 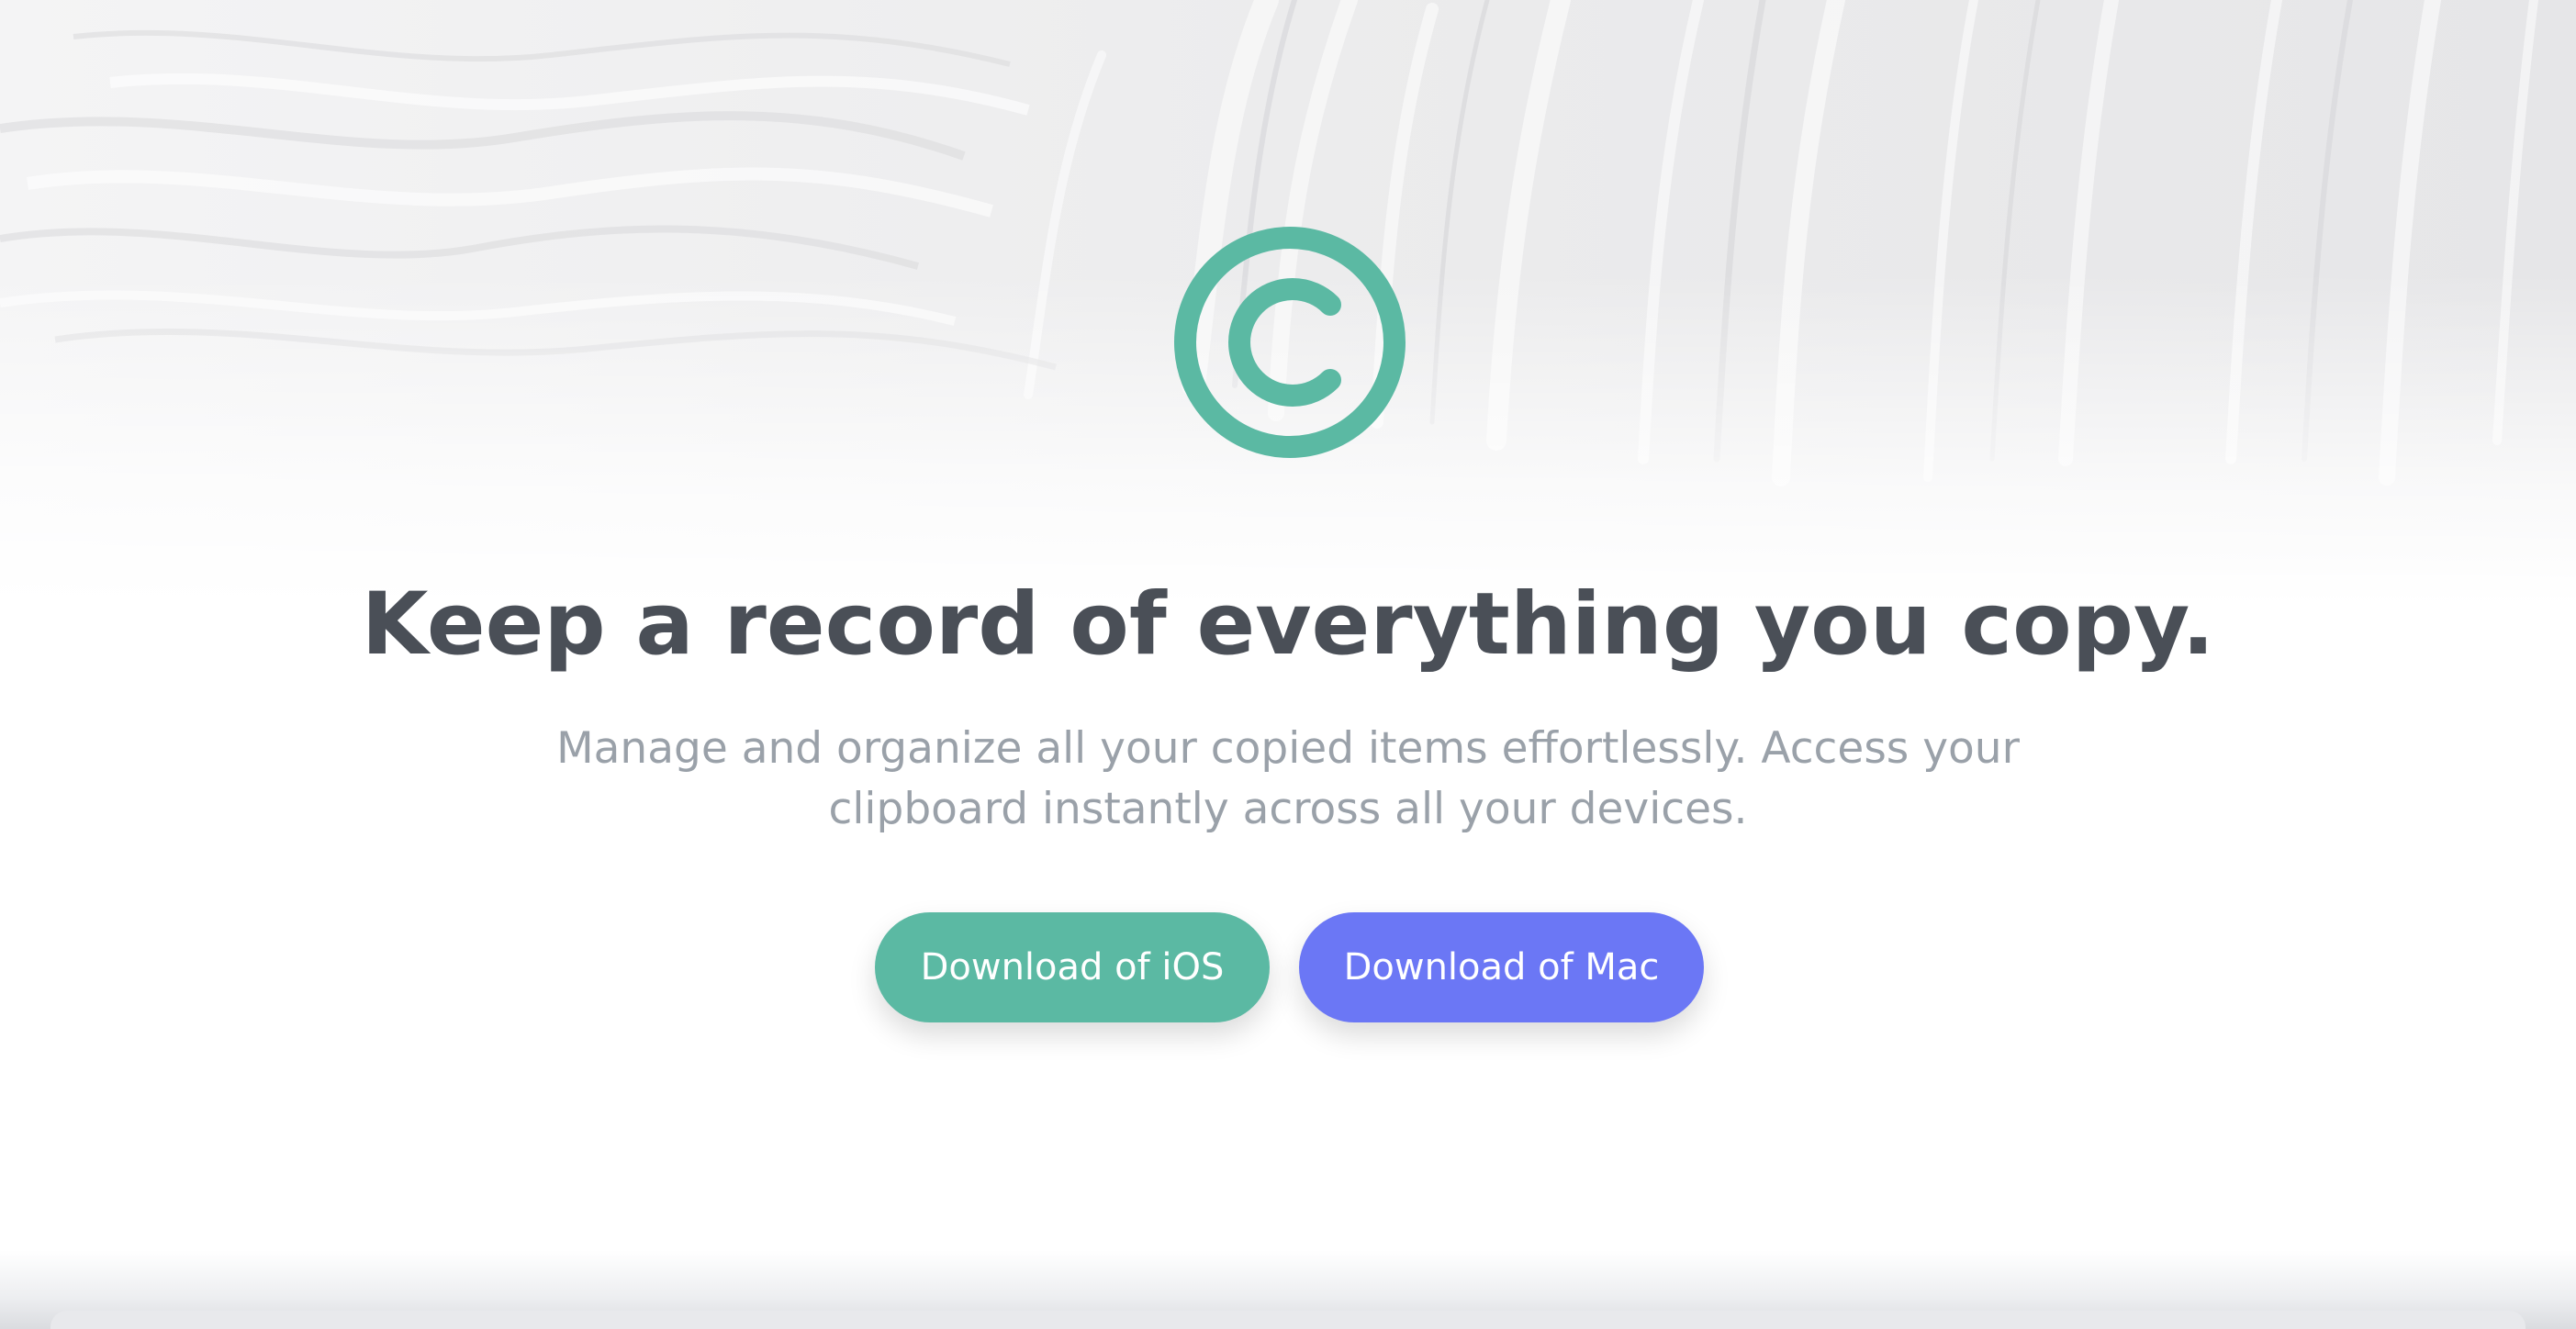 What do you see at coordinates (1288, 1320) in the screenshot?
I see `next-section-edge` at bounding box center [1288, 1320].